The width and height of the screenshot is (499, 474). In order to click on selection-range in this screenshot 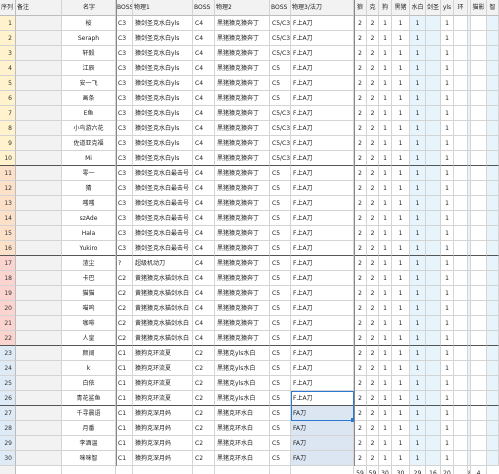, I will do `click(322, 406)`.